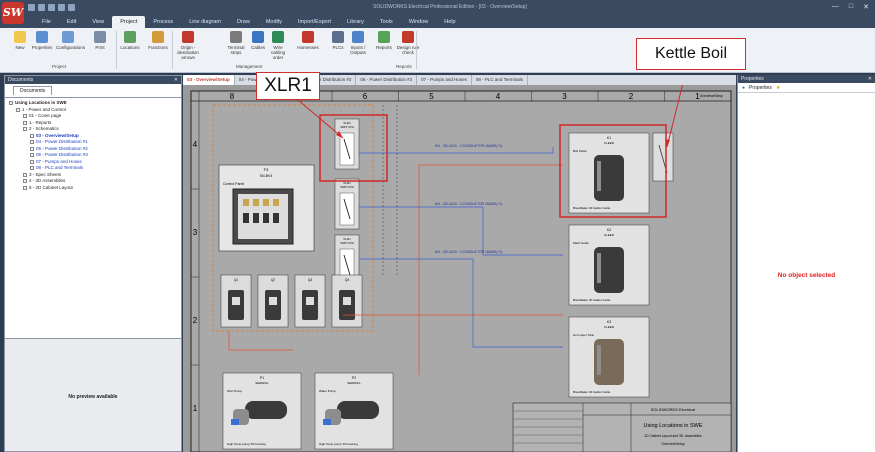  Describe the element at coordinates (444, 80) in the screenshot. I see `doc-tab-07-pumps-and-hoses: 07 - Pumps and Hoses` at that location.